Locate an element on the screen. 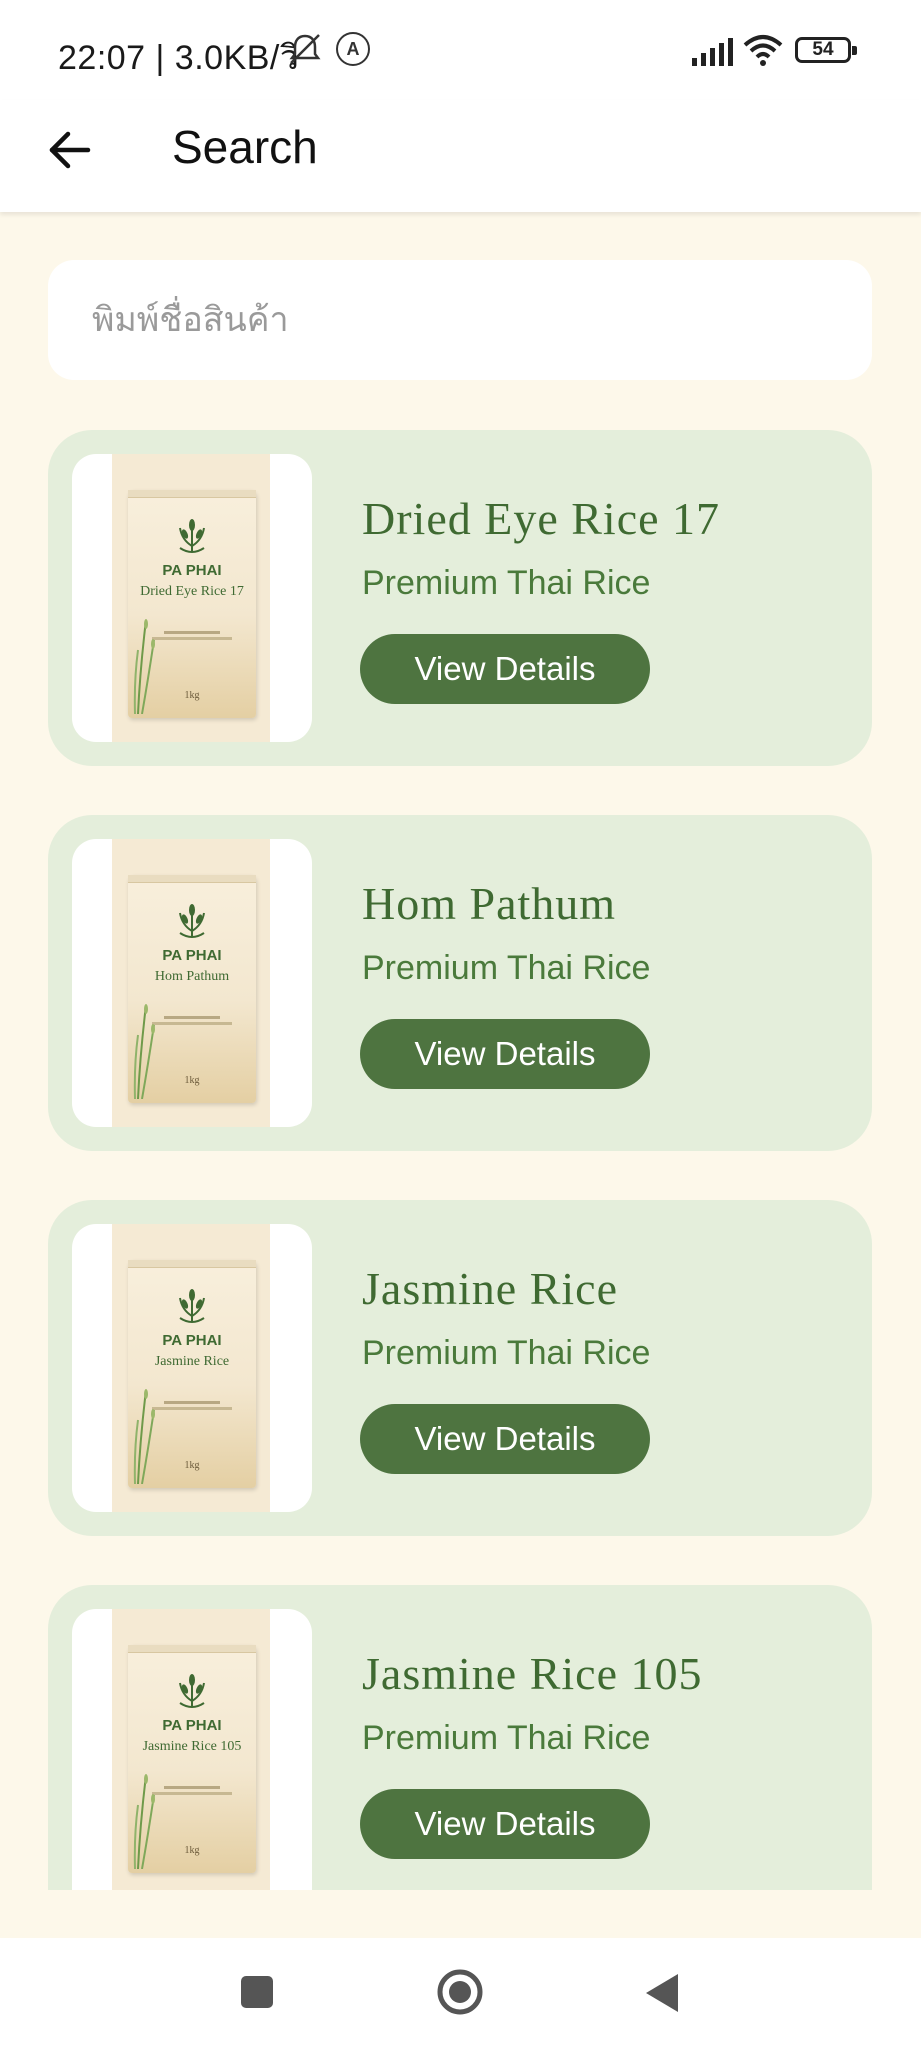 The image size is (921, 2048). system-navigation-bar is located at coordinates (460, 1993).